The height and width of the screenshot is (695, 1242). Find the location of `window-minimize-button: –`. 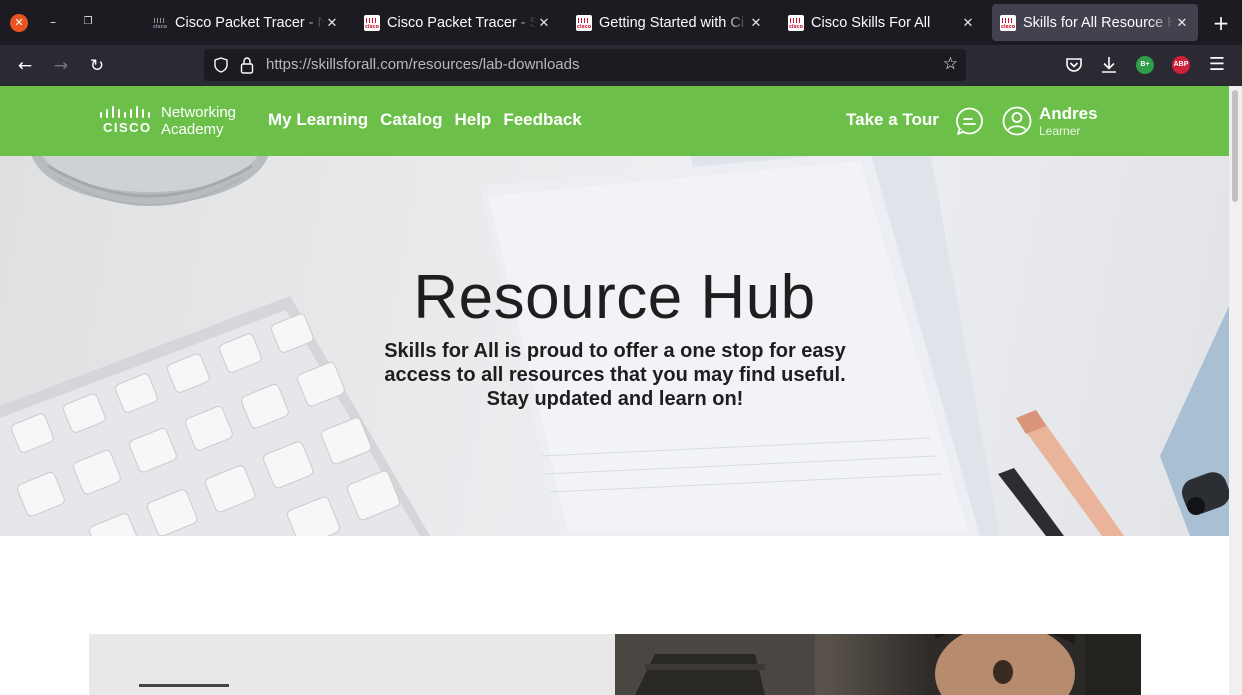

window-minimize-button: – is located at coordinates (53, 22).